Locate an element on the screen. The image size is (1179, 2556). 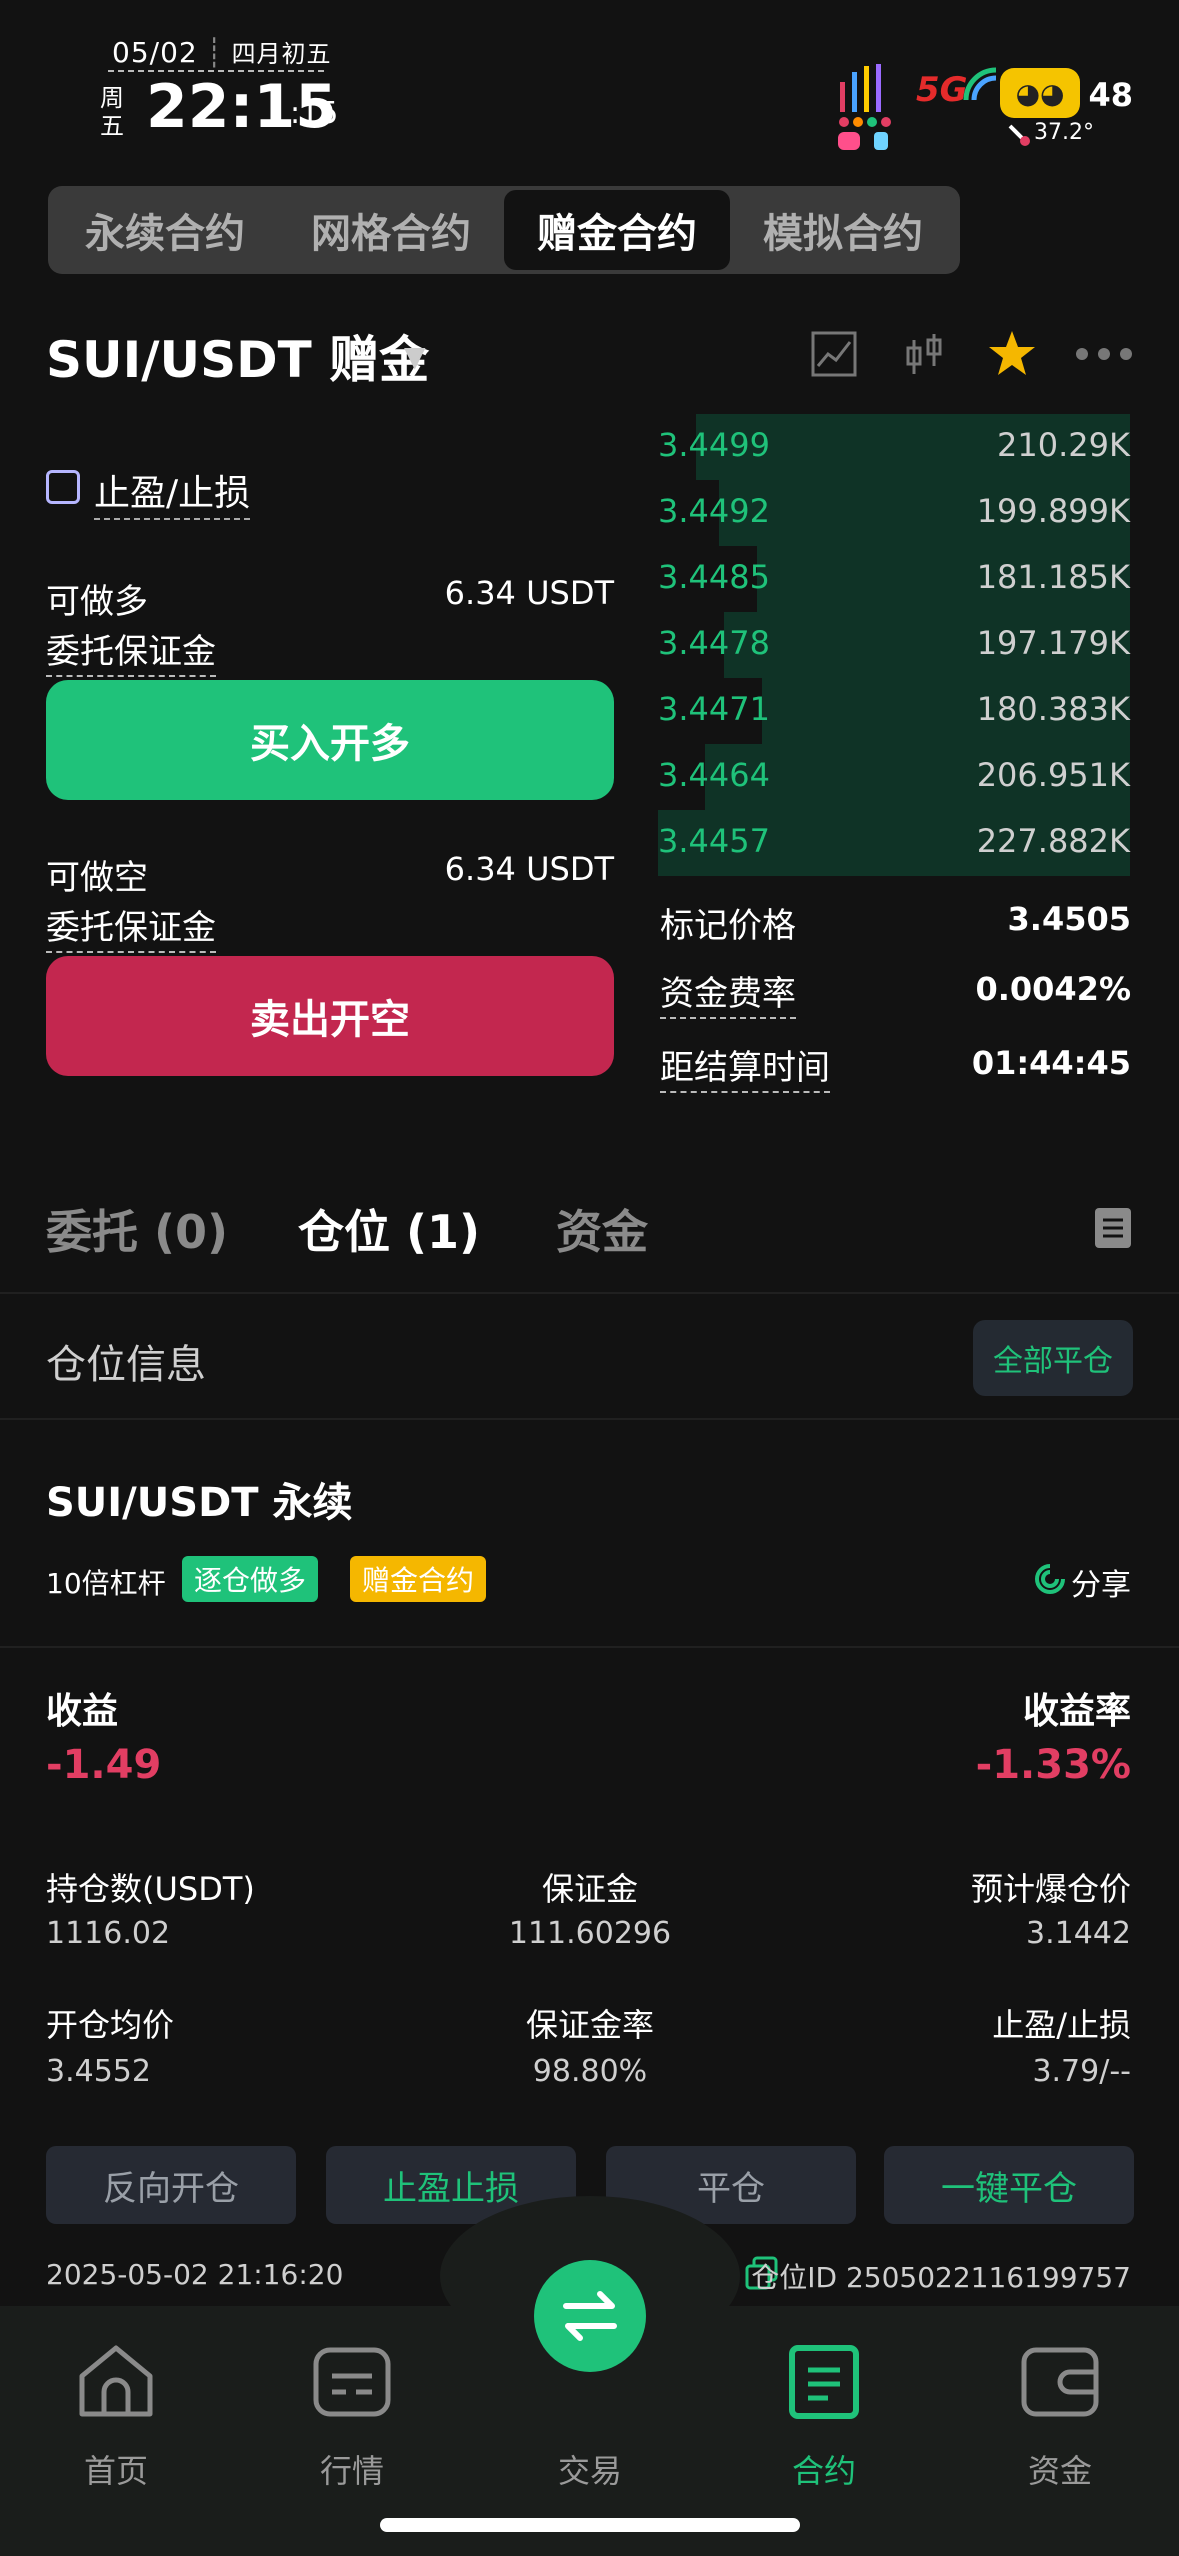
wifi-arc-icon is located at coordinates (980, 84).